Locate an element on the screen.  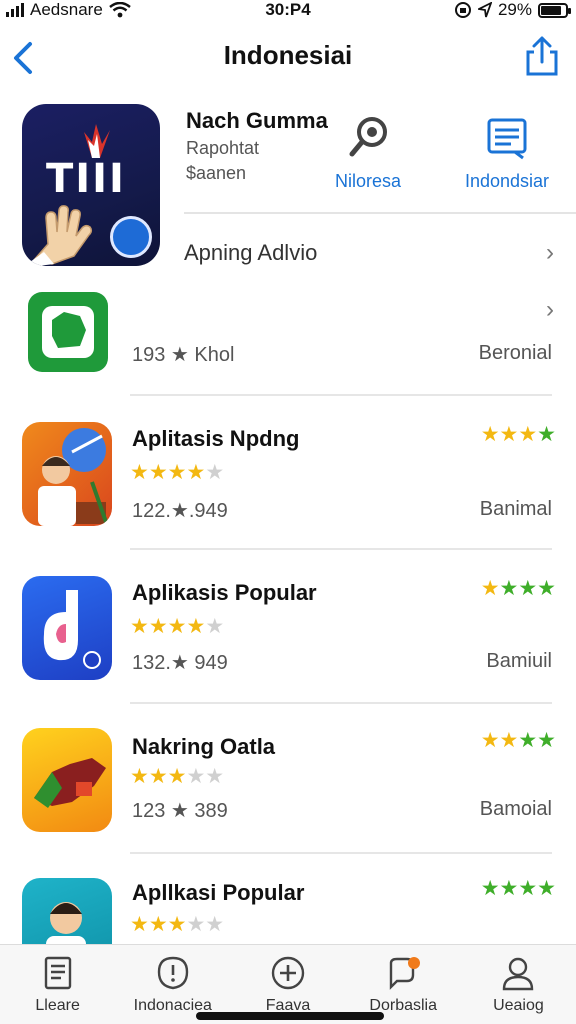
featured-action-2-label: Indondsiar is located at coordinates (507, 181).